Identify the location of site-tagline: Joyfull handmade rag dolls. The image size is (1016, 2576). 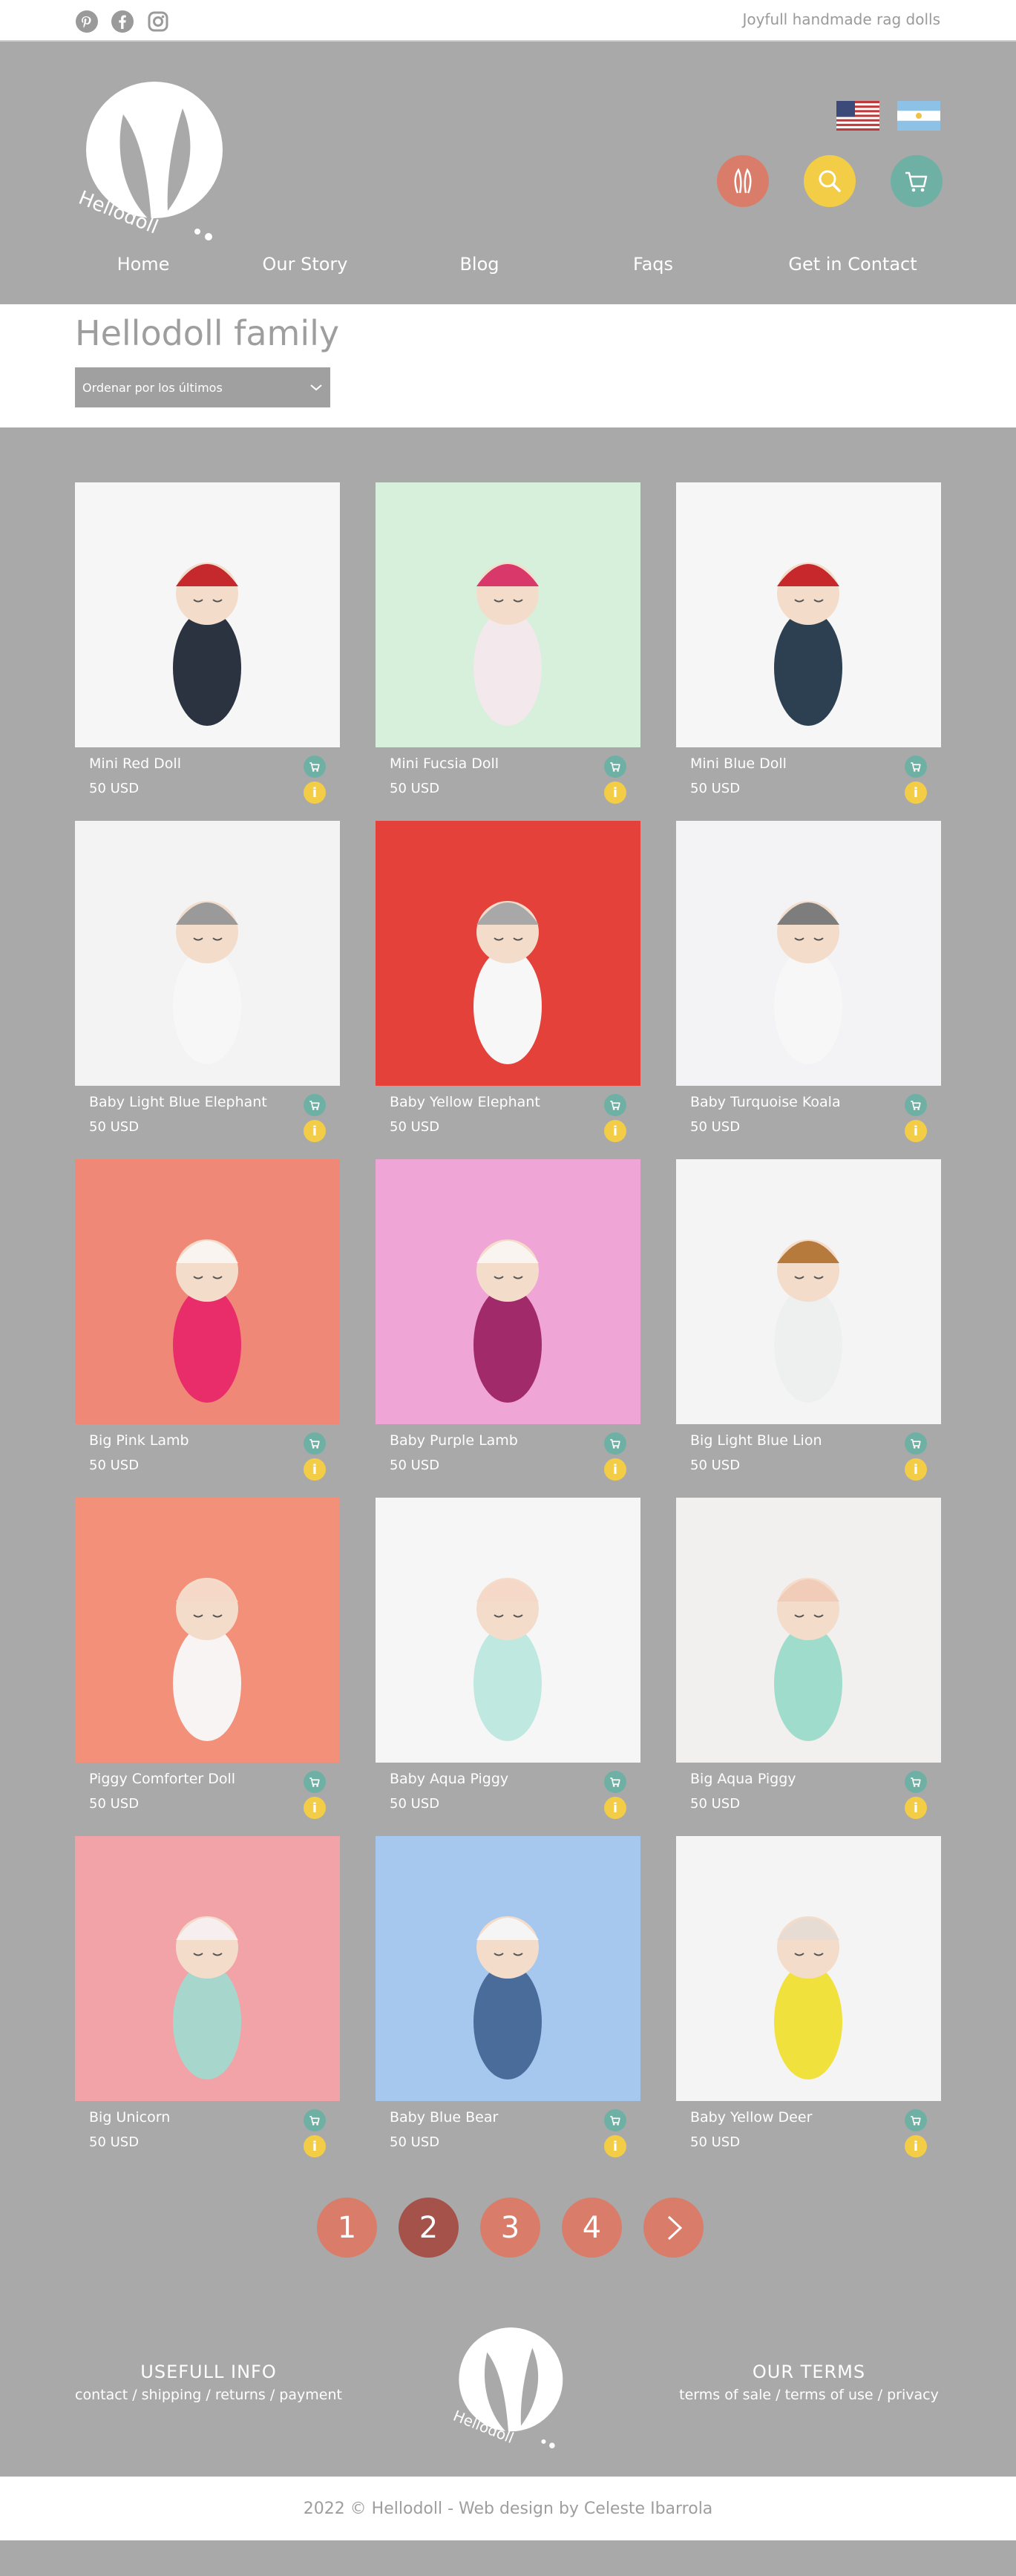
(841, 19).